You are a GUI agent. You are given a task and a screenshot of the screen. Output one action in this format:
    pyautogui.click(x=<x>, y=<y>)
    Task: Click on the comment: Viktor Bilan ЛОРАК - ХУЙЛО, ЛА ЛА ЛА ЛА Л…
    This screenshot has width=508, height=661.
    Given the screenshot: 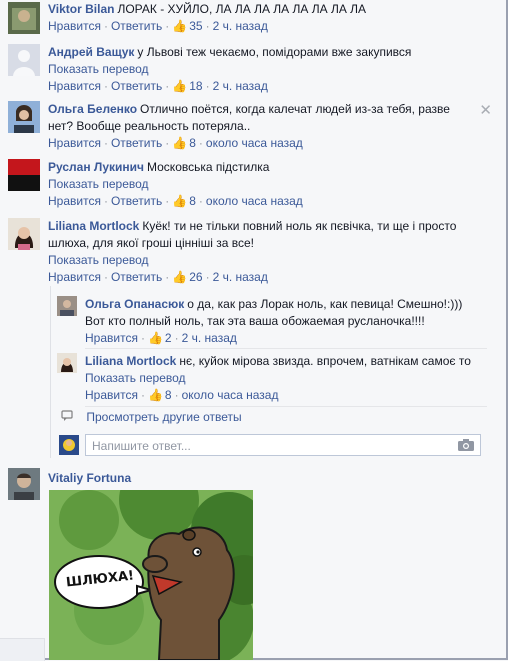 What is the action you would take?
    pyautogui.click(x=254, y=18)
    